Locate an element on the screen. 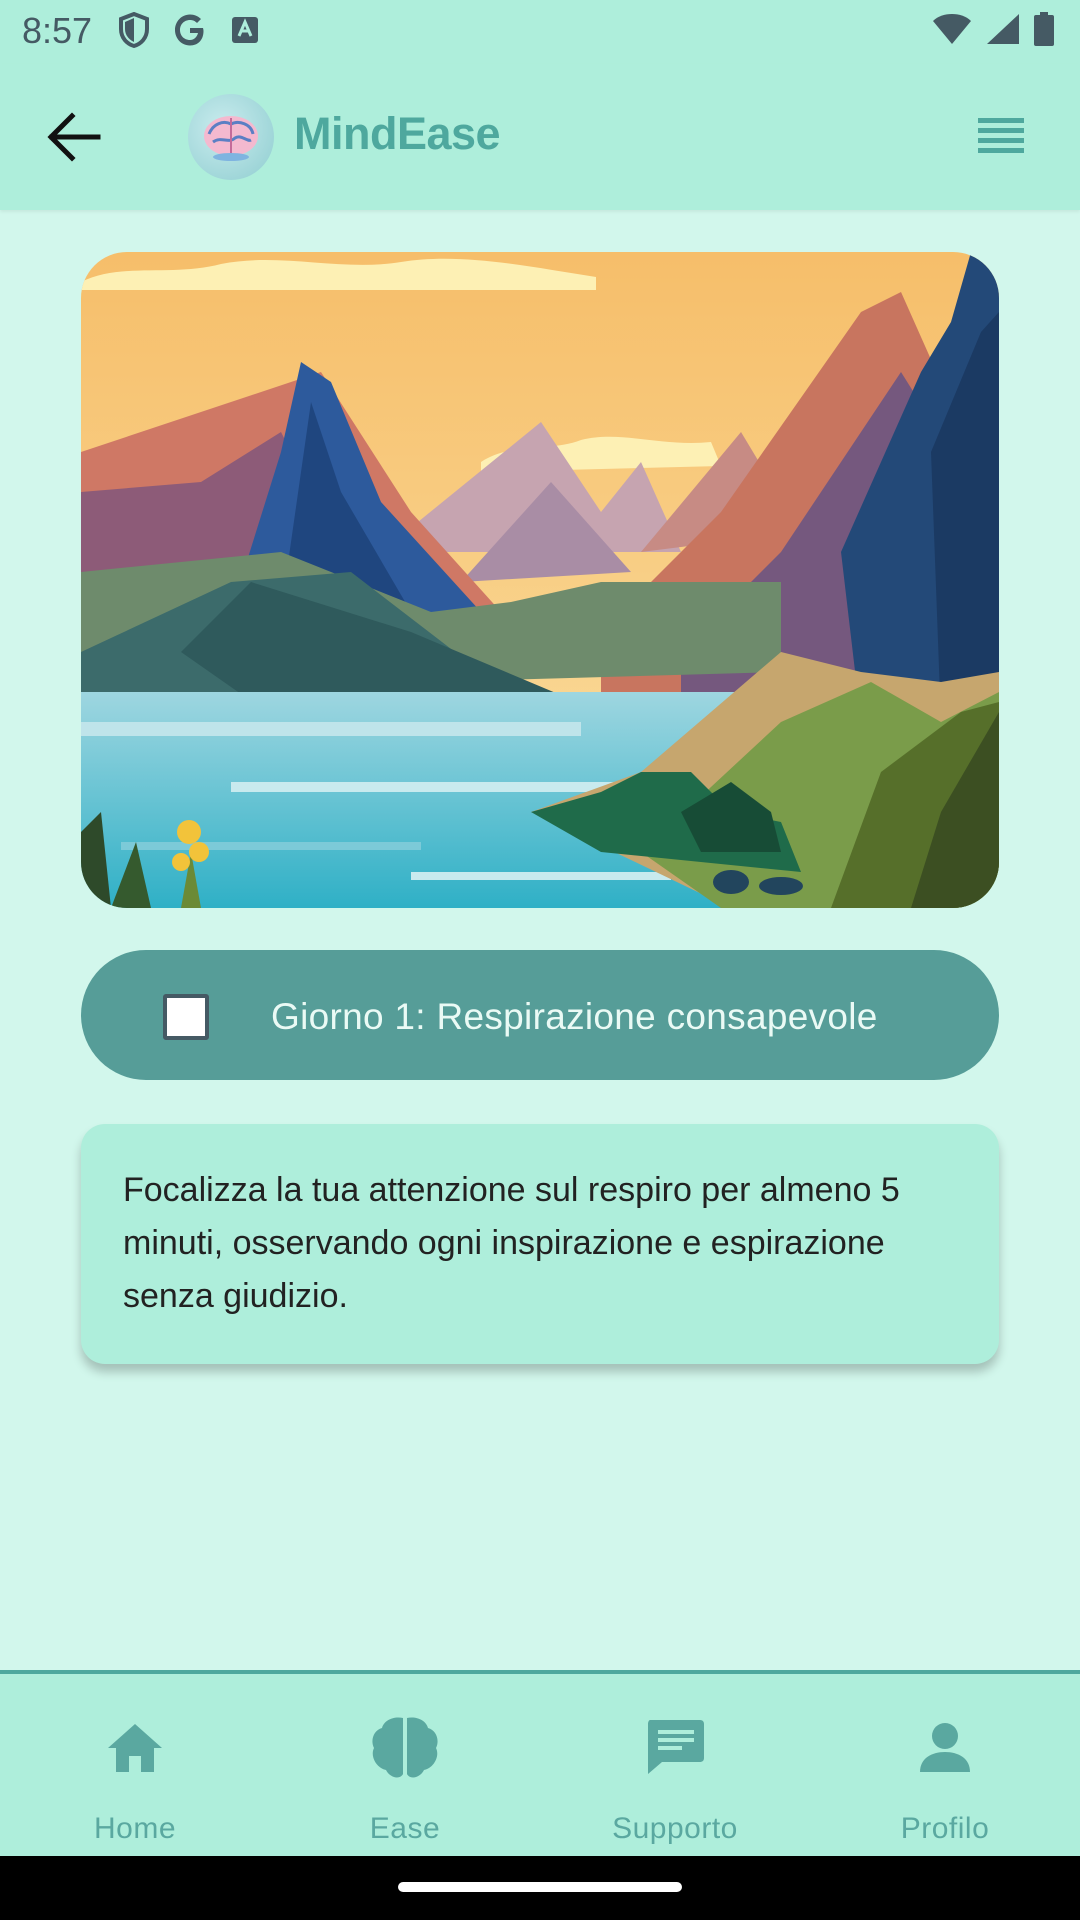  app-title: MindEase is located at coordinates (397, 133).